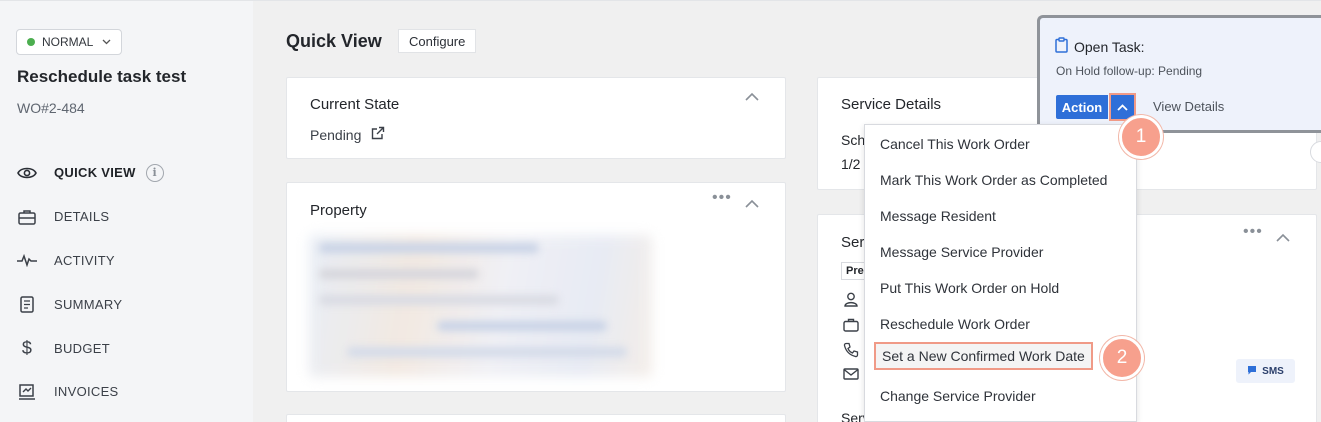 This screenshot has height=422, width=1321. What do you see at coordinates (853, 242) in the screenshot?
I see `card-title: Ser` at bounding box center [853, 242].